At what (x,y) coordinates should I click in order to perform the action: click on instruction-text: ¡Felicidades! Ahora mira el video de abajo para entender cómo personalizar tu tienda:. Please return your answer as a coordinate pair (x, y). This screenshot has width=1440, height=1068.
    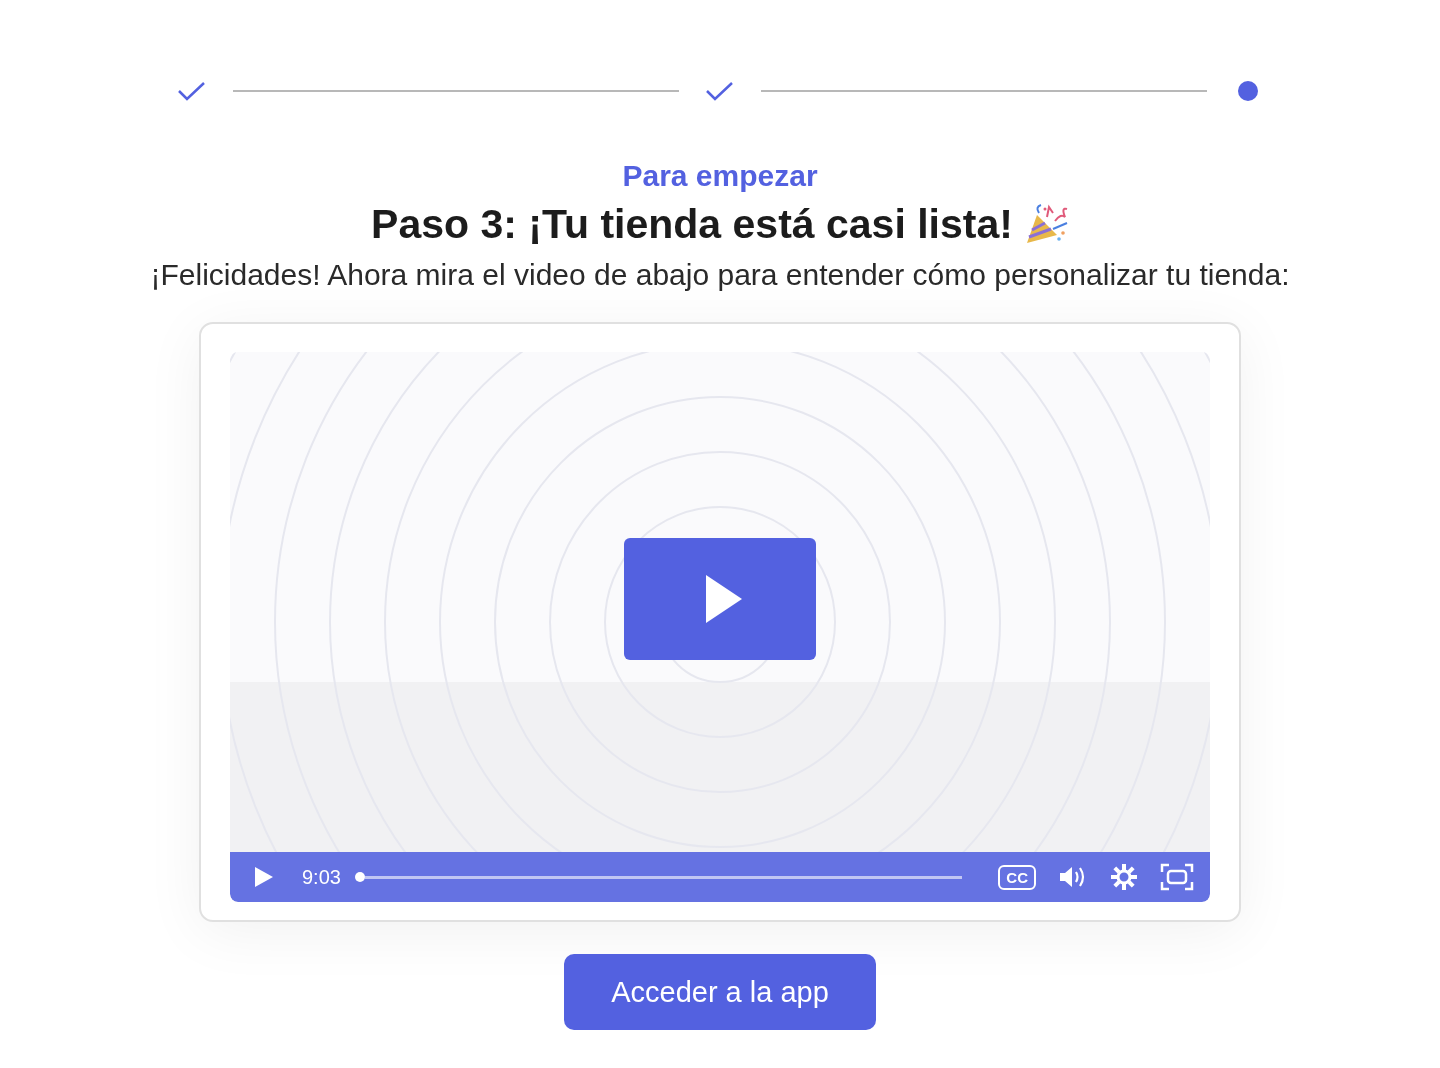
    Looking at the image, I should click on (720, 275).